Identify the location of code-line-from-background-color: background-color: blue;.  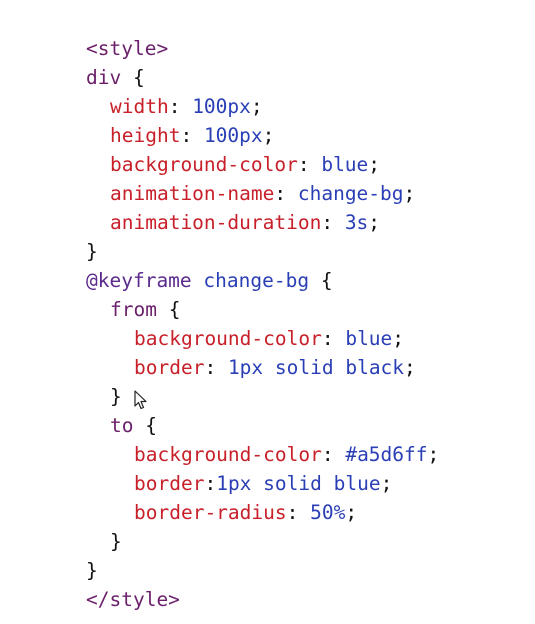
(301, 338).